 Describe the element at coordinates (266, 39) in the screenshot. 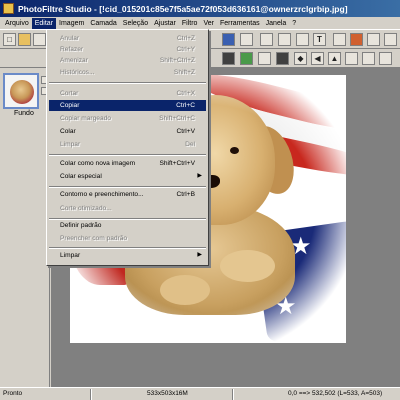

I see `canvas-size-icon` at that location.